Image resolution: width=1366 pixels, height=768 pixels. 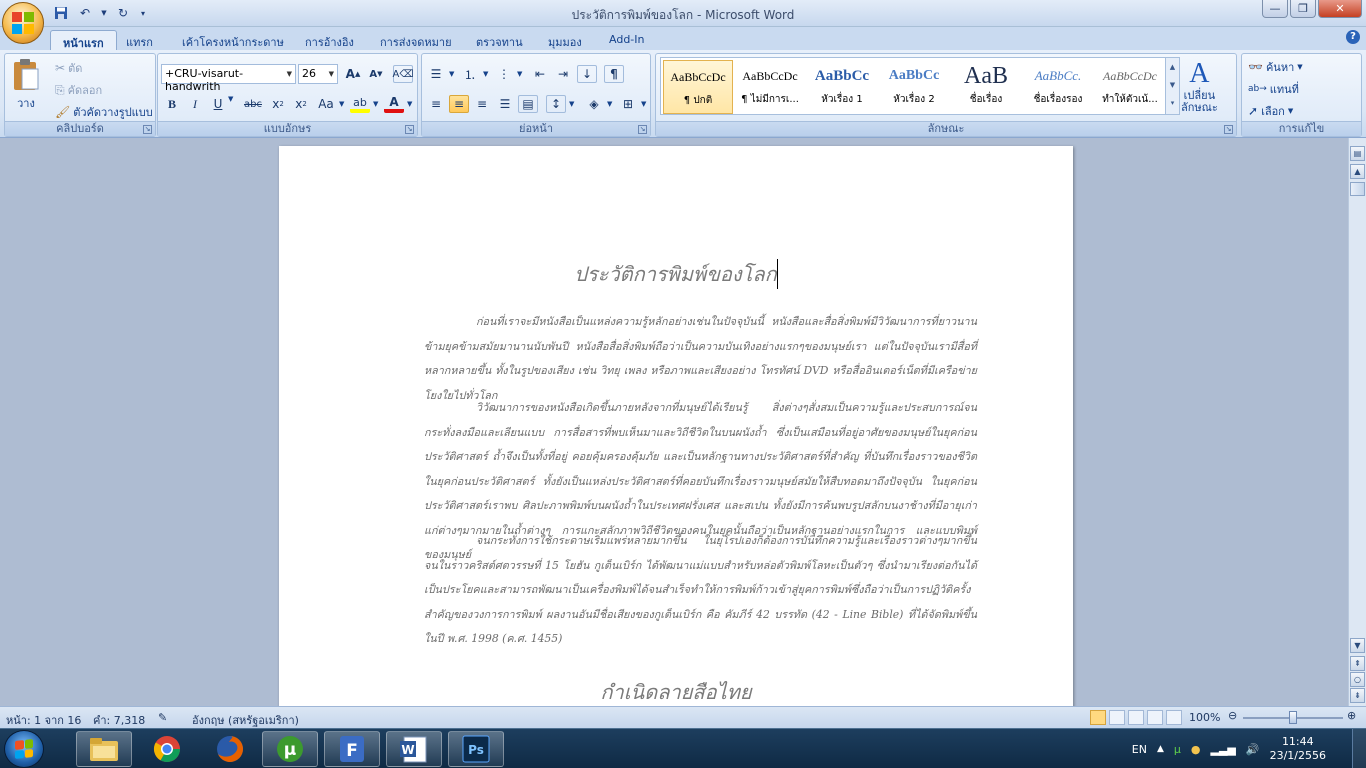 I want to click on style-normal: AaBbCcDc ¶ ปกติ, so click(x=698, y=87).